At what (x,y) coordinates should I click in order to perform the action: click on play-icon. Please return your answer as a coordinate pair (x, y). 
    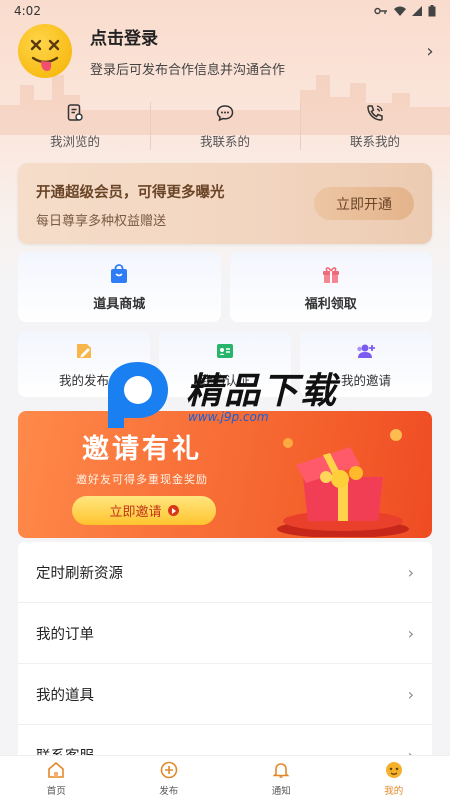
    Looking at the image, I should click on (173, 510).